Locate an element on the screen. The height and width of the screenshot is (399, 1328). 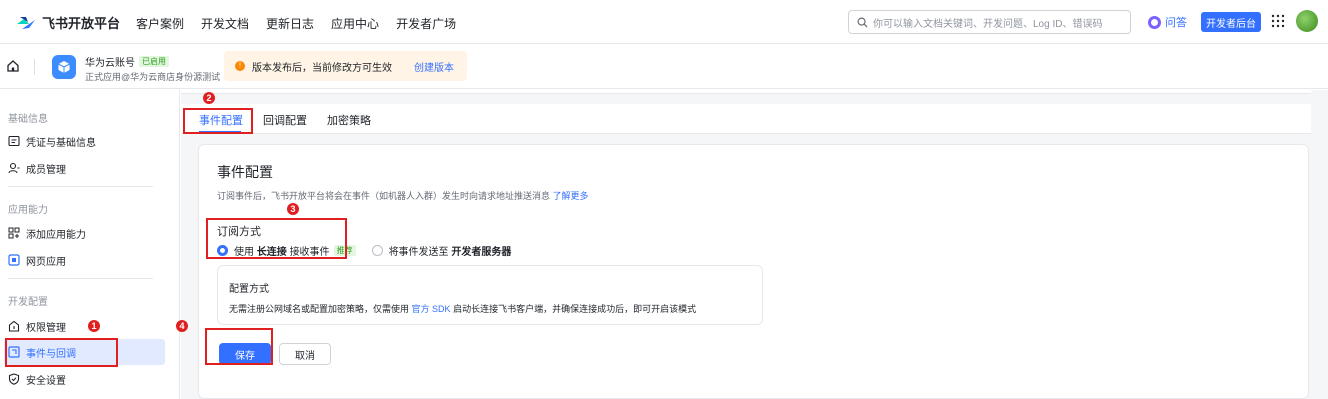
web-app-icon is located at coordinates (14, 260).